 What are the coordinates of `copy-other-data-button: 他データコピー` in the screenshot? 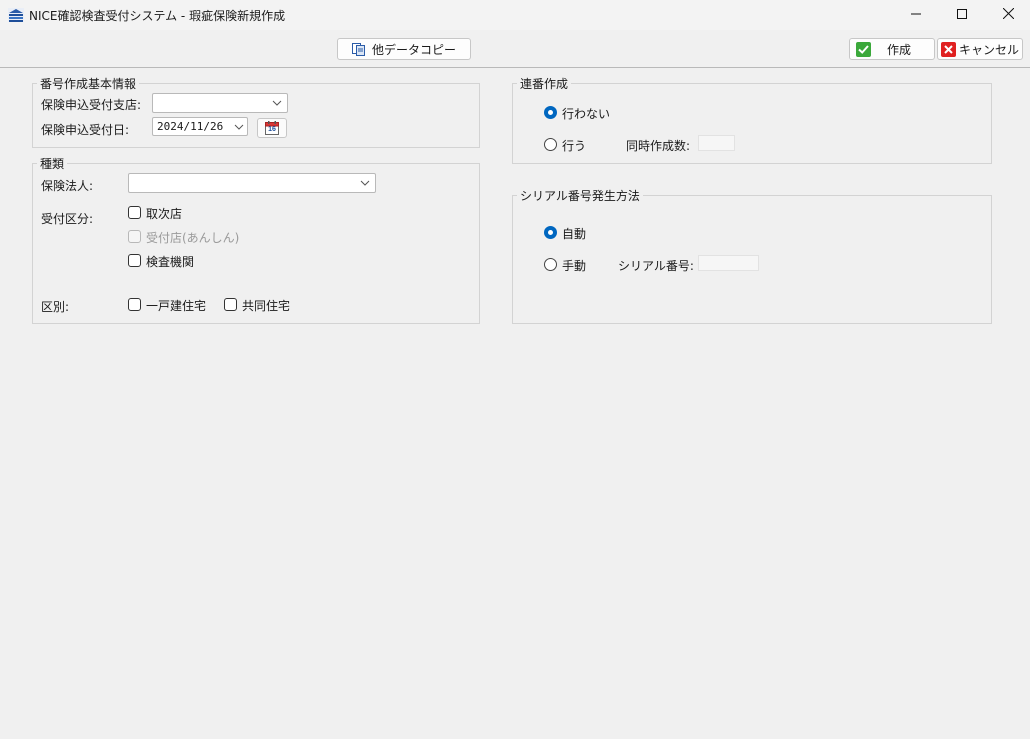 It's located at (404, 49).